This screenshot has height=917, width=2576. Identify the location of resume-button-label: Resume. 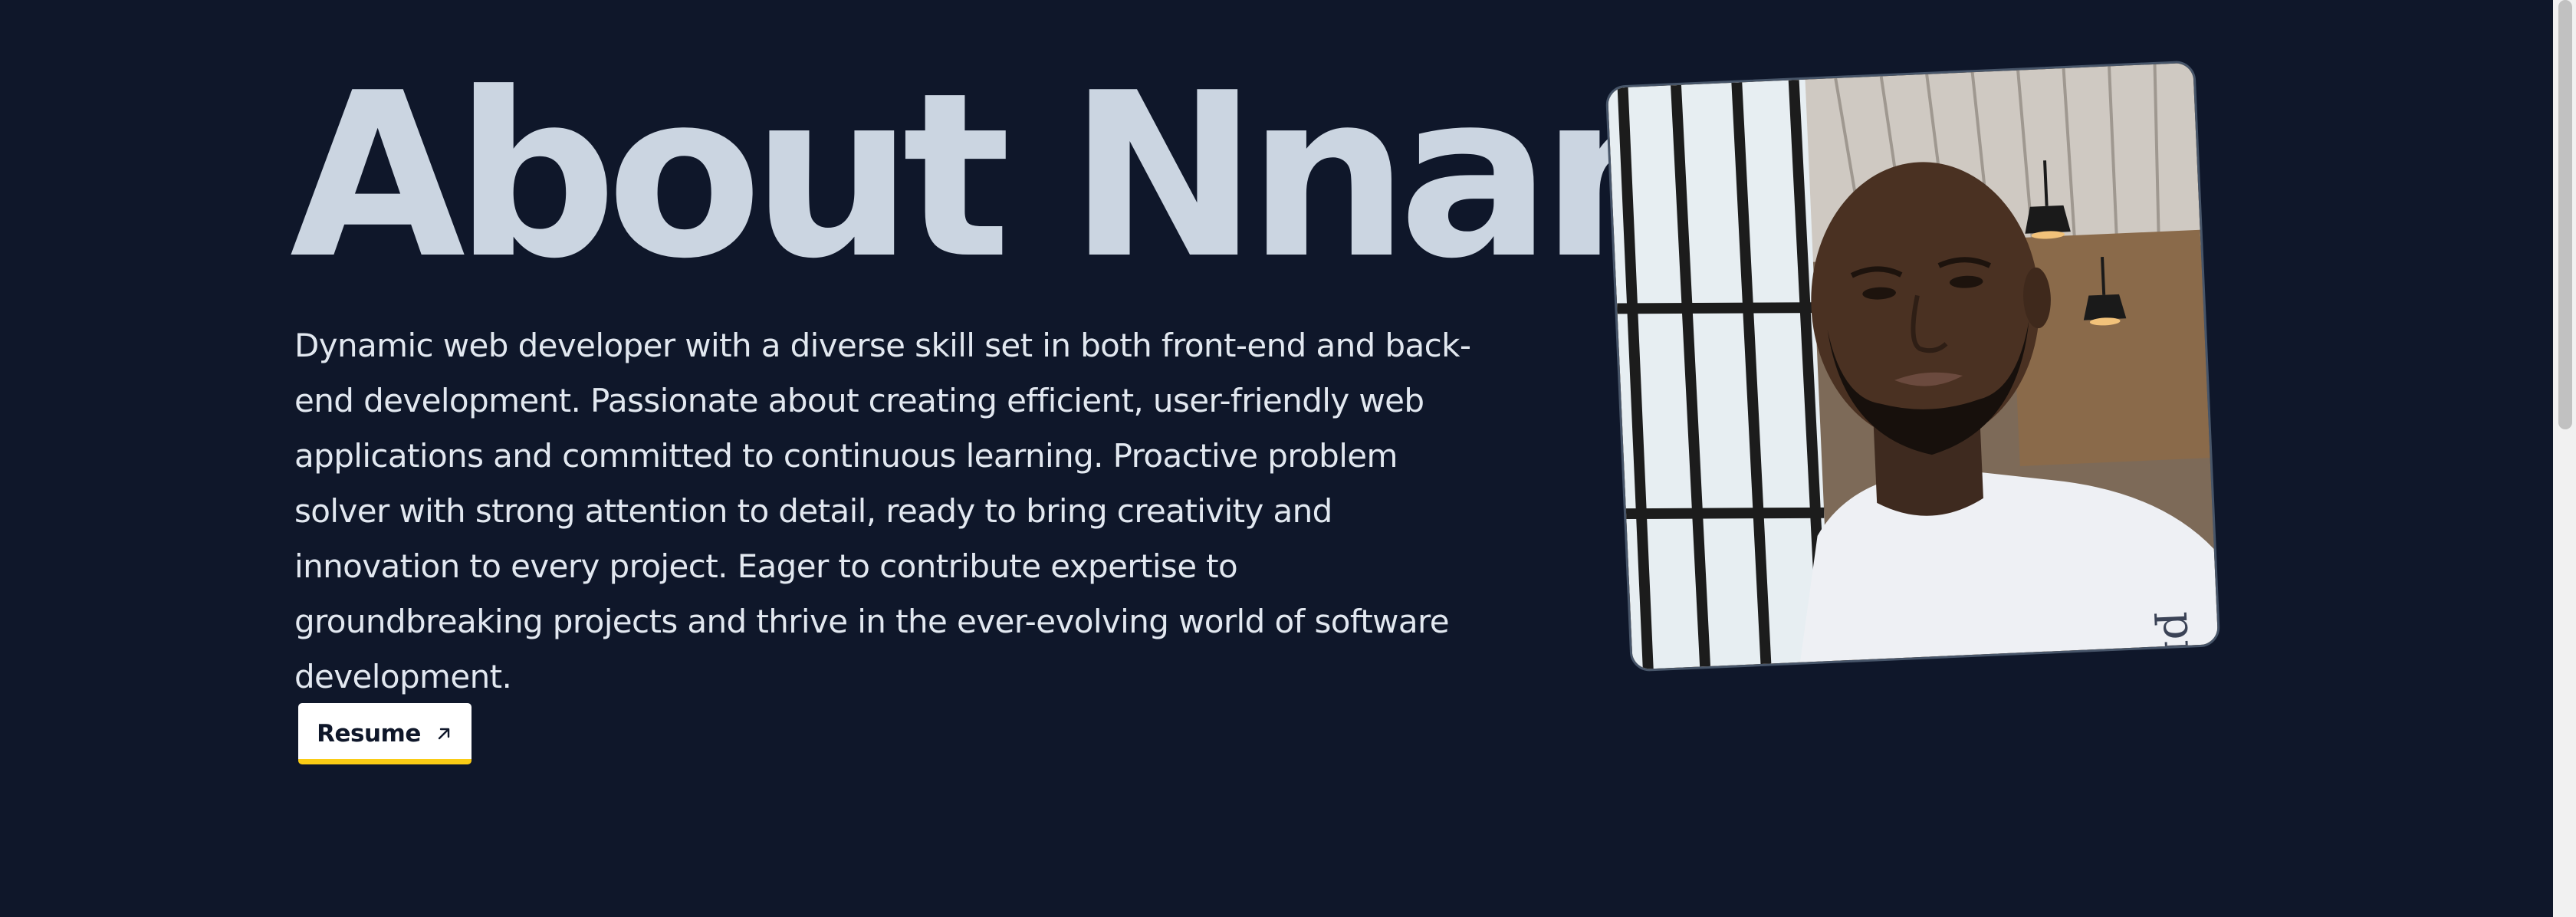
(369, 733).